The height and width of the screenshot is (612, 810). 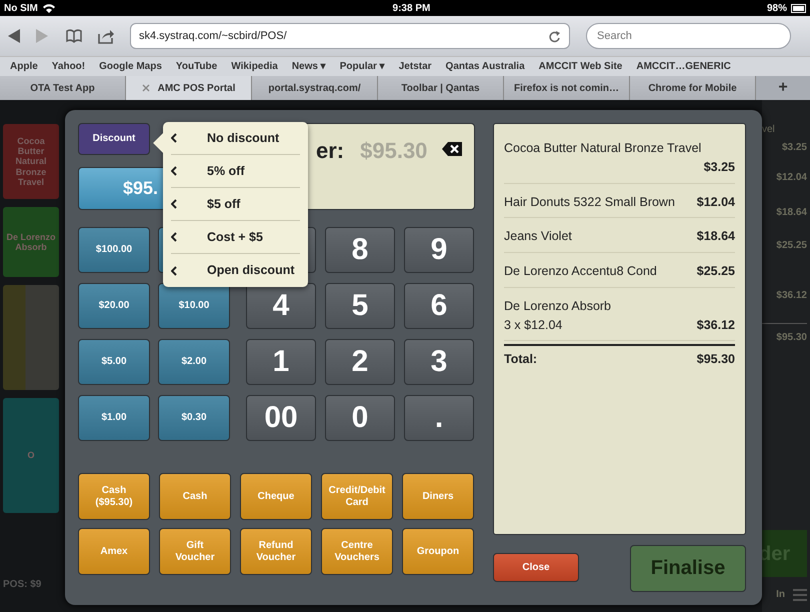 What do you see at coordinates (254, 66) in the screenshot?
I see `bookmark-link: Wikipedia` at bounding box center [254, 66].